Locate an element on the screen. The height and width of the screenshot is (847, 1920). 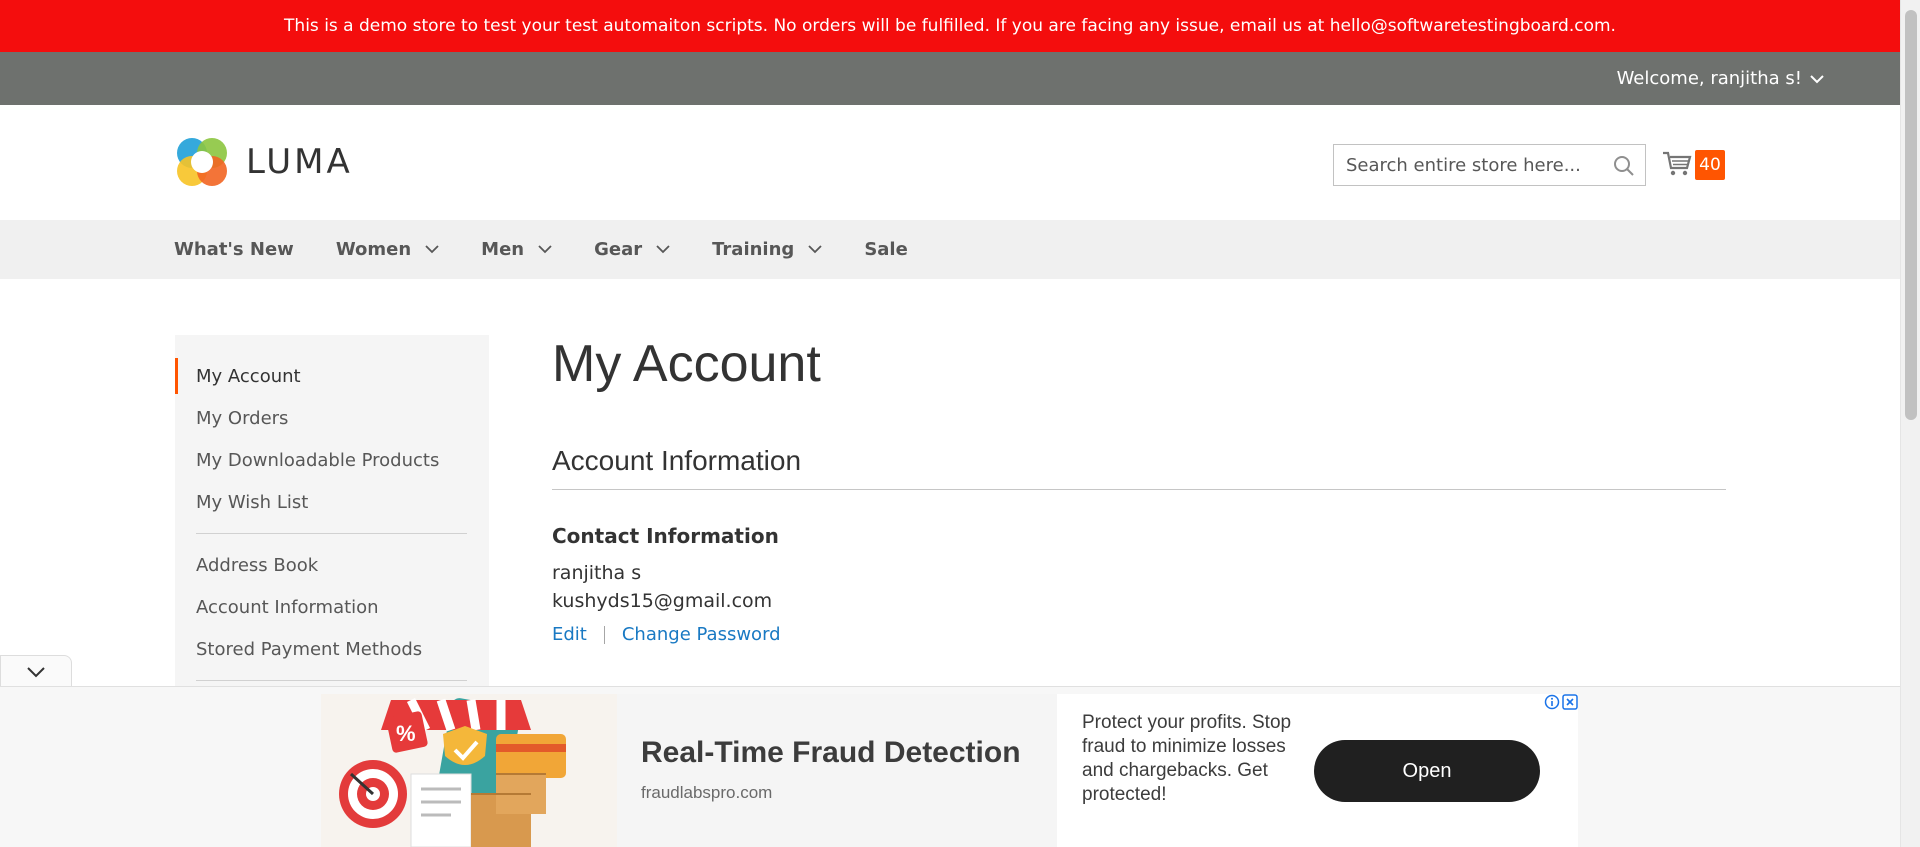
page-scrollbar is located at coordinates (1910, 423).